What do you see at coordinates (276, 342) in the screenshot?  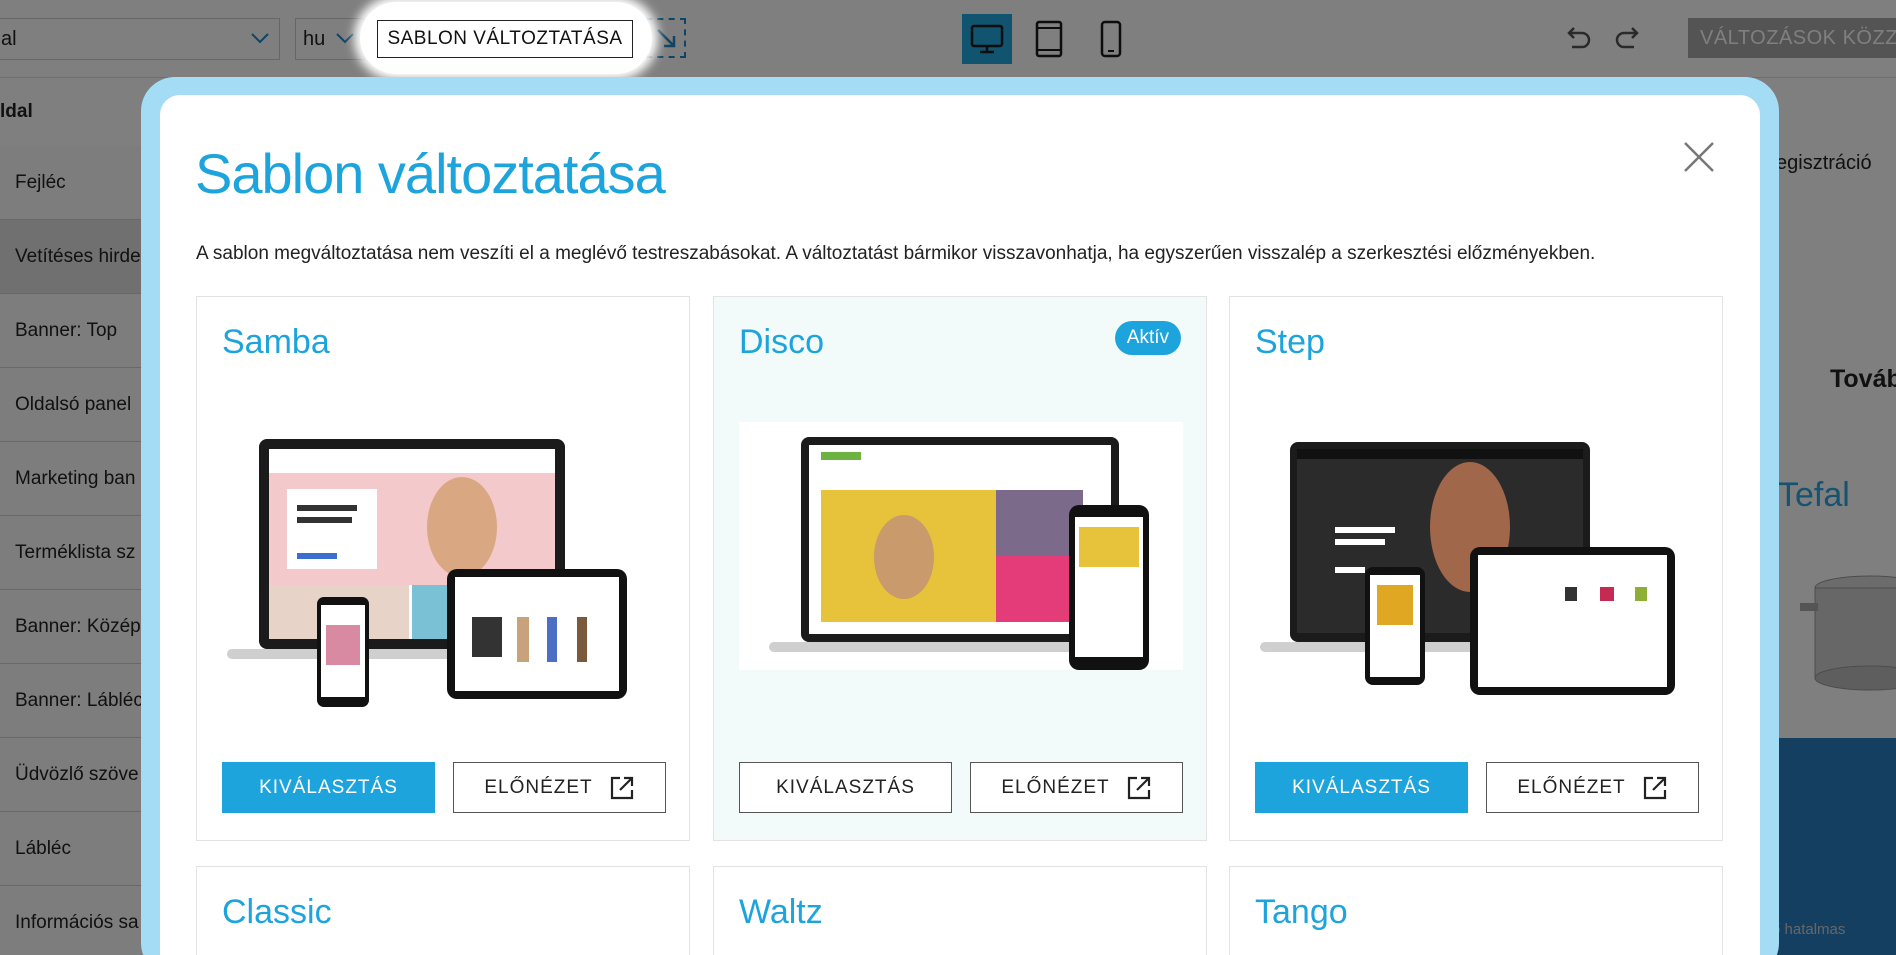 I see `template-name: Samba` at bounding box center [276, 342].